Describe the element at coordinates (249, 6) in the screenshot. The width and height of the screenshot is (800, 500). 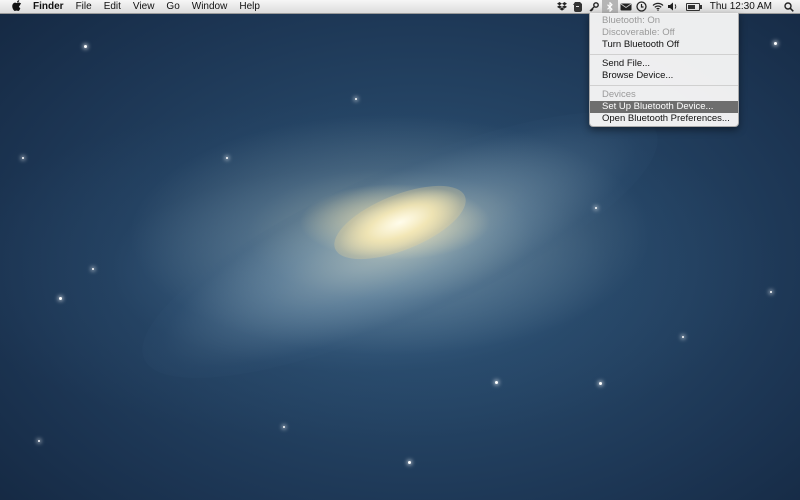
I see `menu-help: Help` at that location.